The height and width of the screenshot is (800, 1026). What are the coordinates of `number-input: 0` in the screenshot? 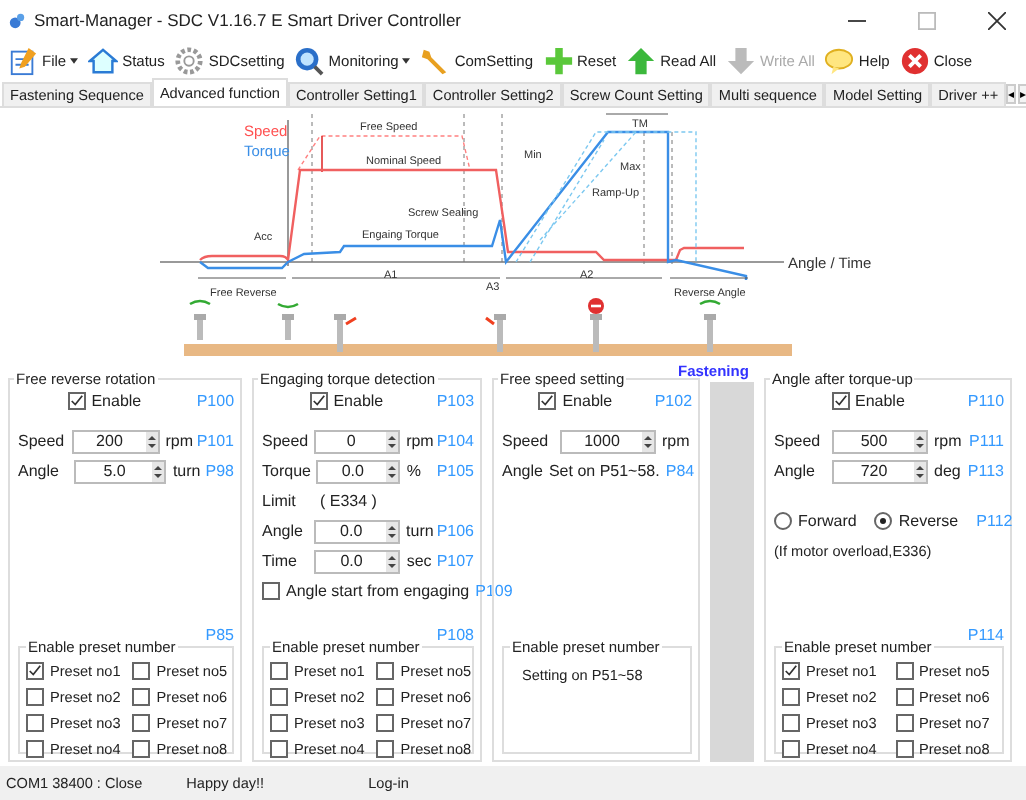 It's located at (357, 441).